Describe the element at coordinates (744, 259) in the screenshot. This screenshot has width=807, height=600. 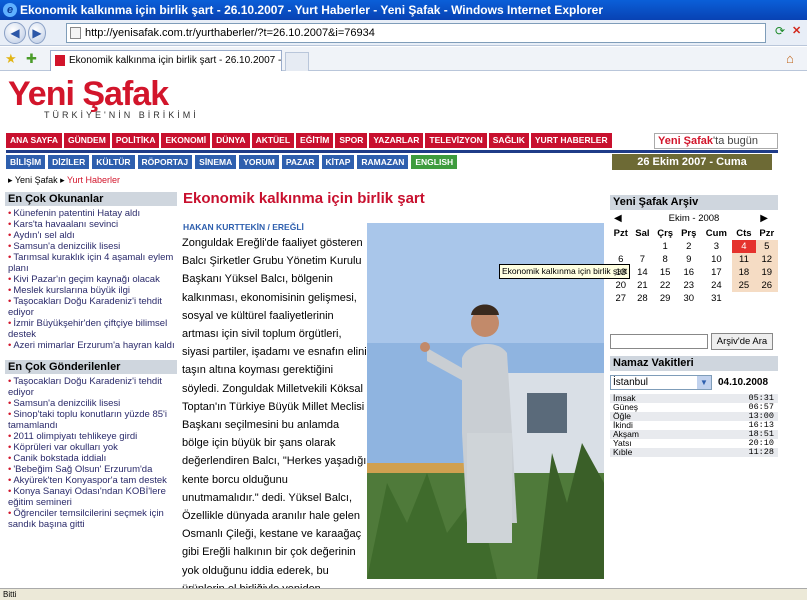
I see `calendar-day: 11` at that location.